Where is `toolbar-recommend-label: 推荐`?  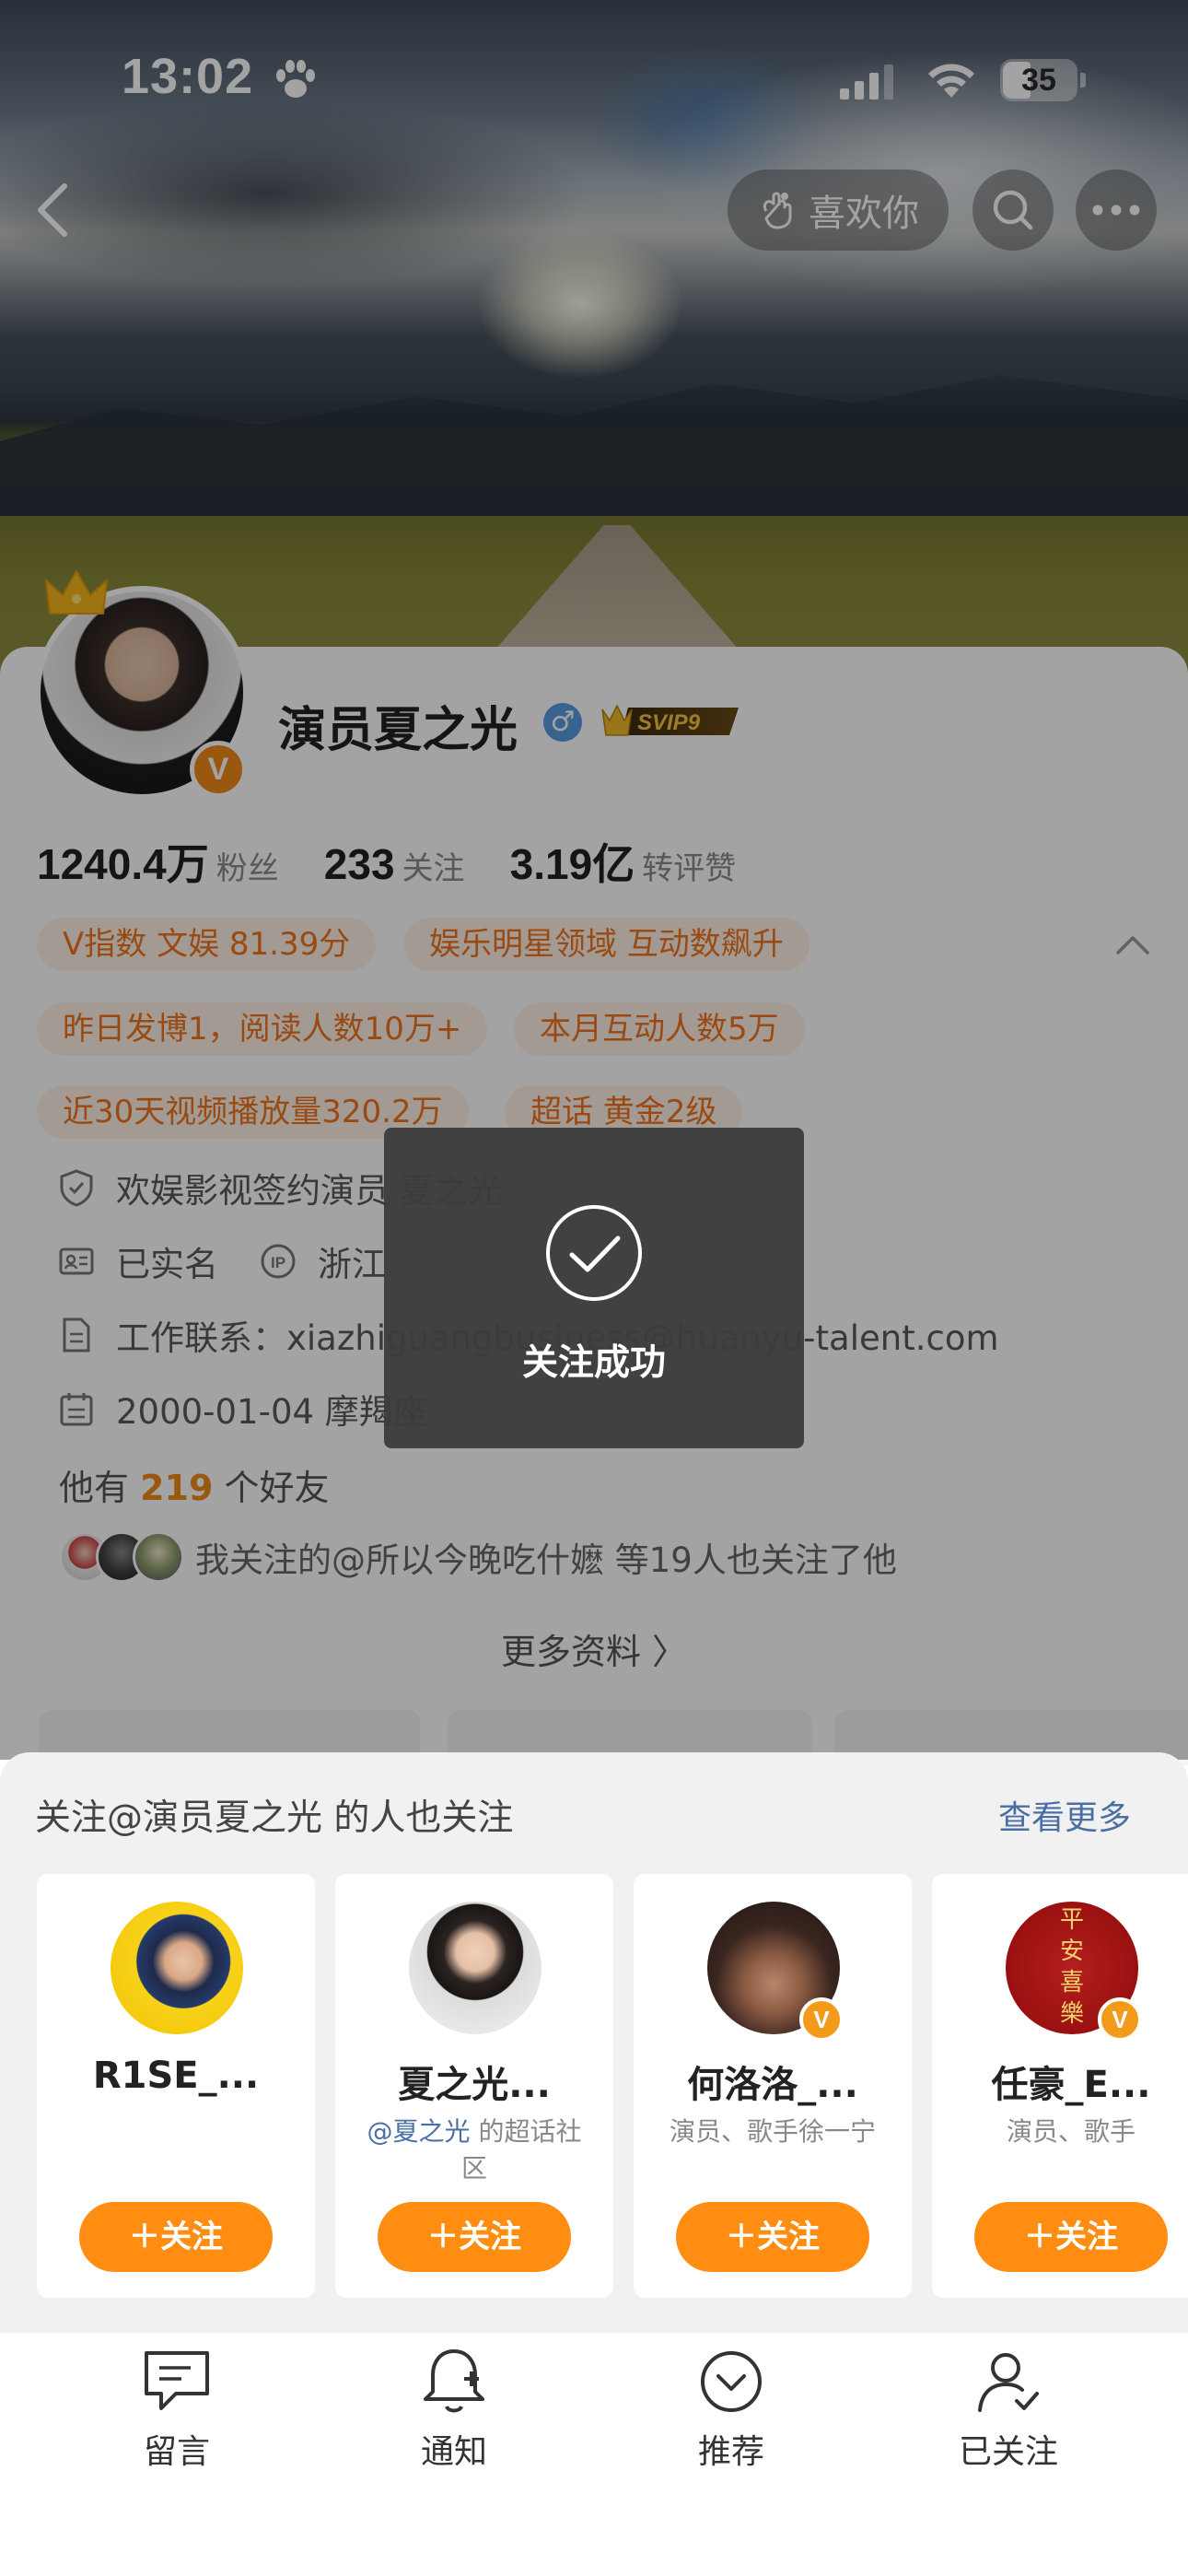 toolbar-recommend-label: 推荐 is located at coordinates (730, 2452).